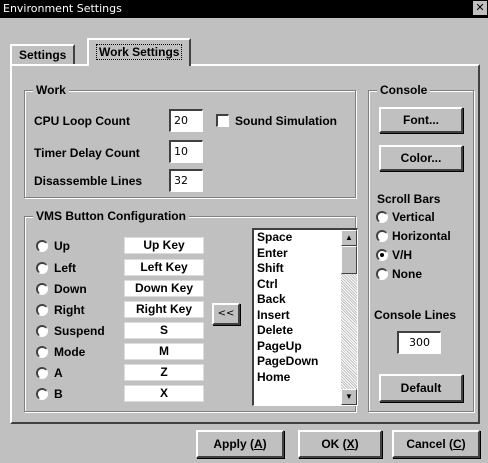  What do you see at coordinates (70, 289) in the screenshot?
I see `vms-label-down: Down` at bounding box center [70, 289].